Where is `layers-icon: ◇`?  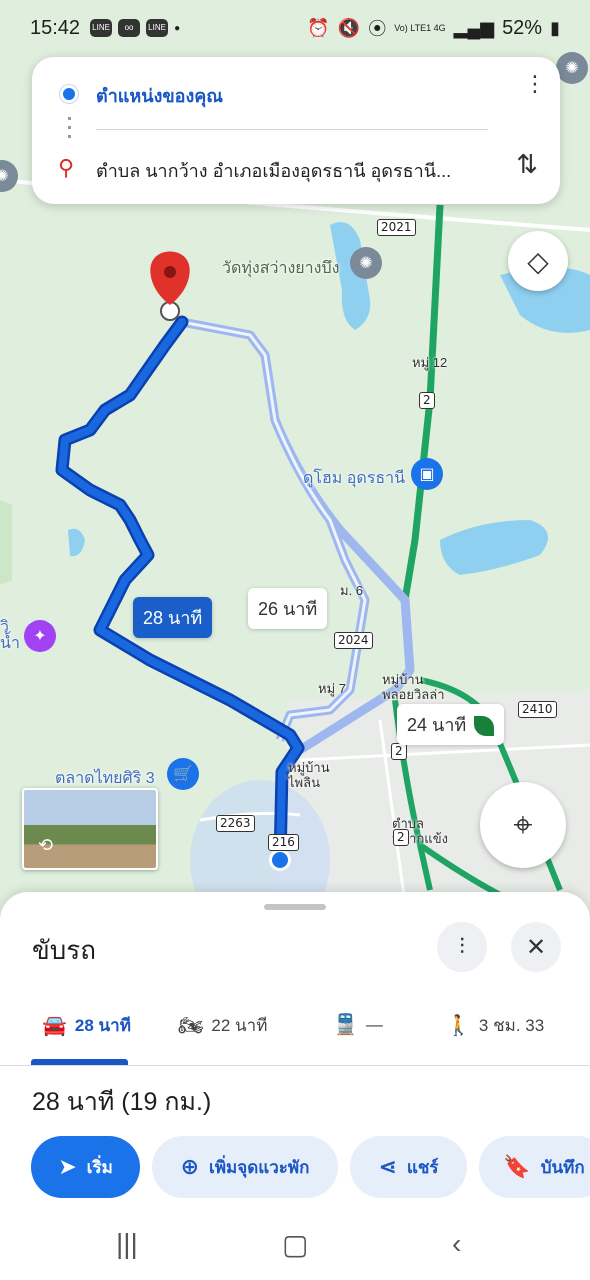 layers-icon: ◇ is located at coordinates (538, 261).